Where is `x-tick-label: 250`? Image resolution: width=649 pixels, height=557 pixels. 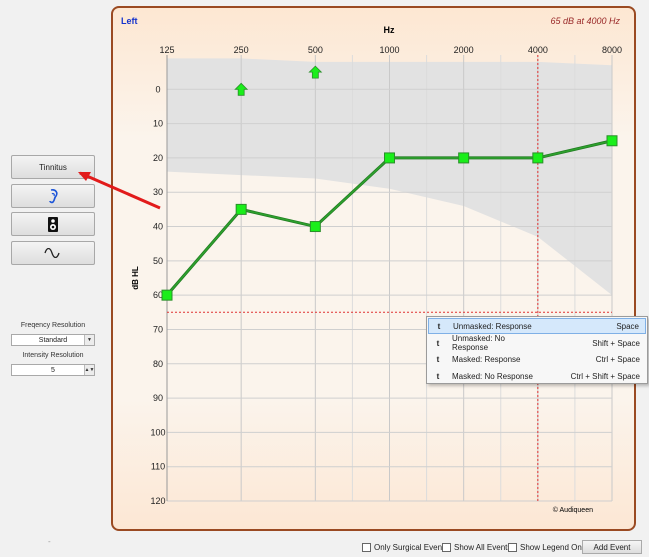 x-tick-label: 250 is located at coordinates (241, 50).